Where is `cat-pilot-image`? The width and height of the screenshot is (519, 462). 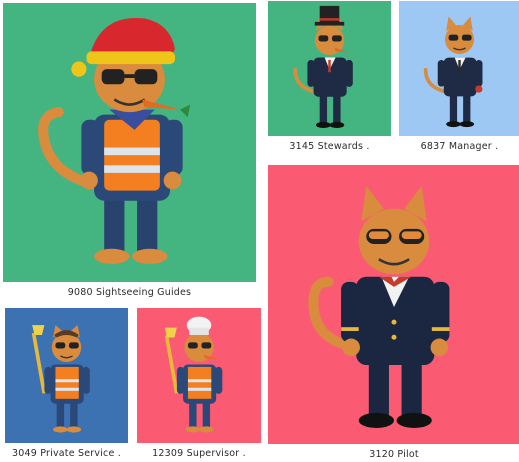
cat-pilot-image is located at coordinates (379, 307).